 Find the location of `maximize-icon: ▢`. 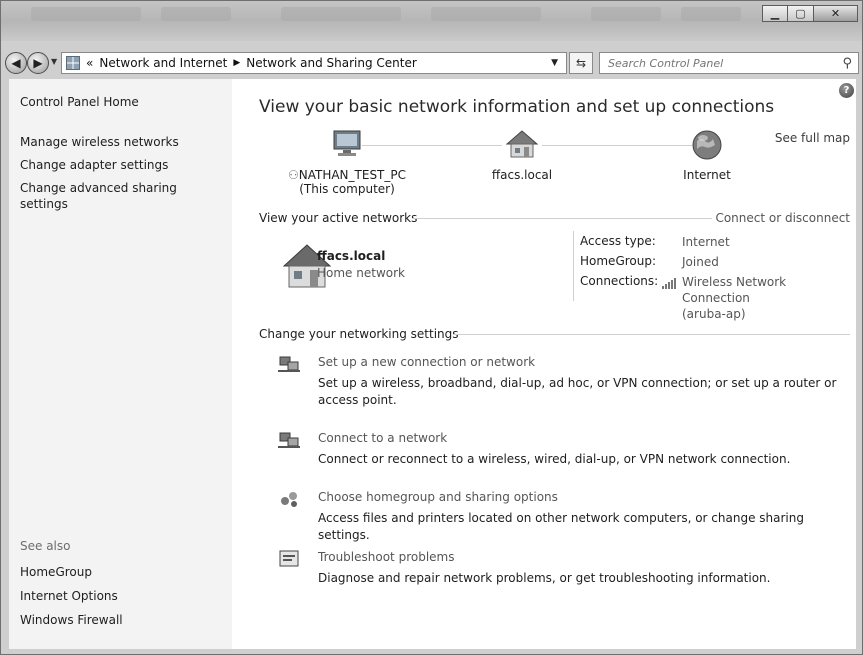

maximize-icon: ▢ is located at coordinates (800, 13).